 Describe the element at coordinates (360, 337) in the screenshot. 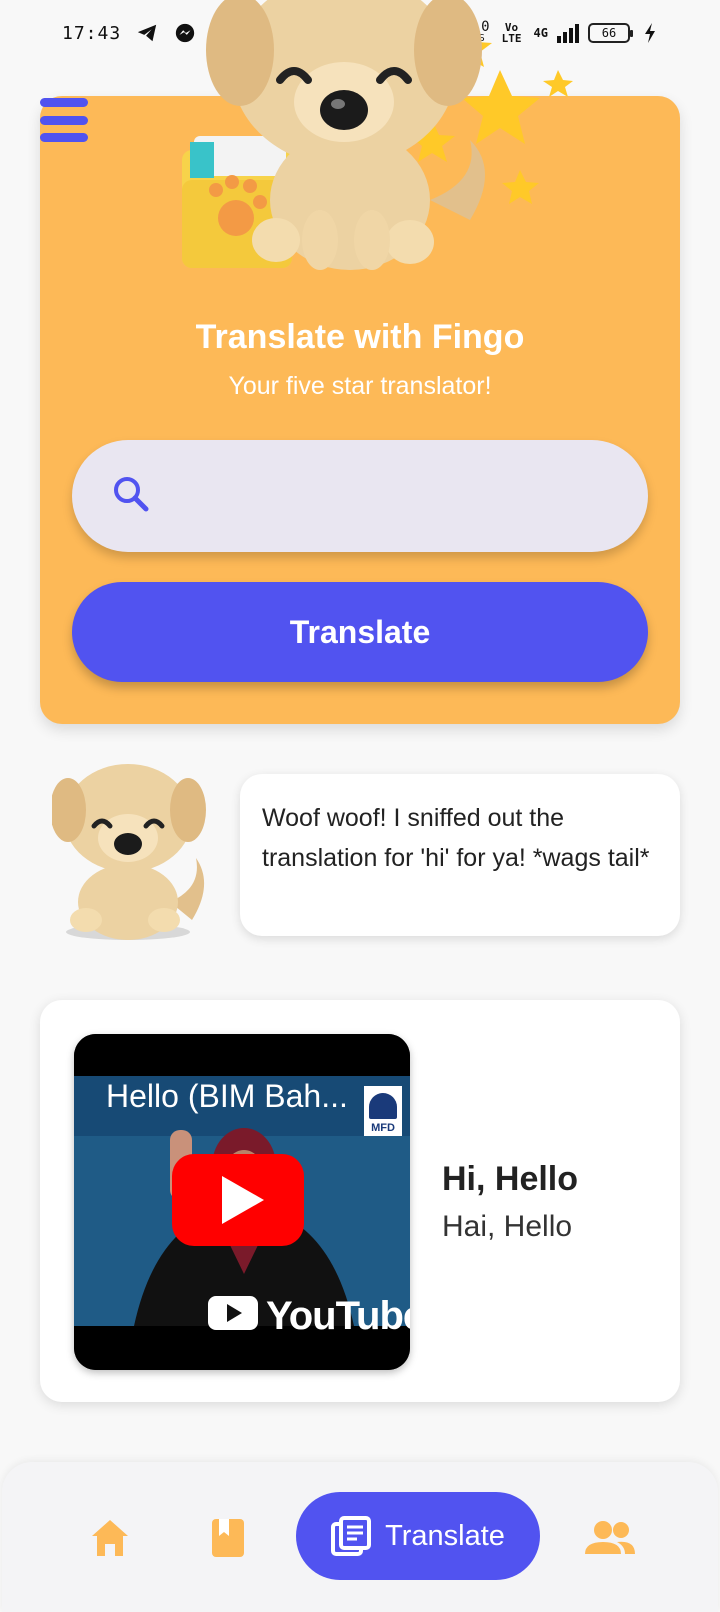

I see `hero-title: Translate with Fingo` at that location.